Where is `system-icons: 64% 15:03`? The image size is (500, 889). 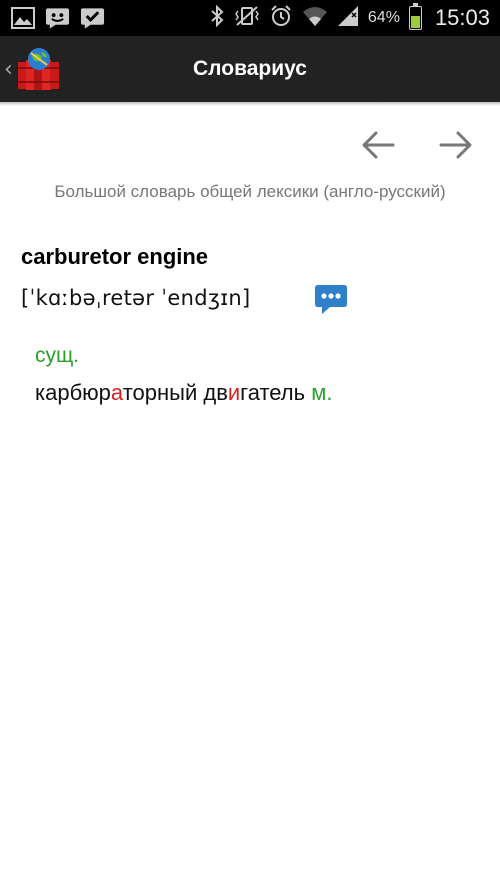 system-icons: 64% 15:03 is located at coordinates (349, 17).